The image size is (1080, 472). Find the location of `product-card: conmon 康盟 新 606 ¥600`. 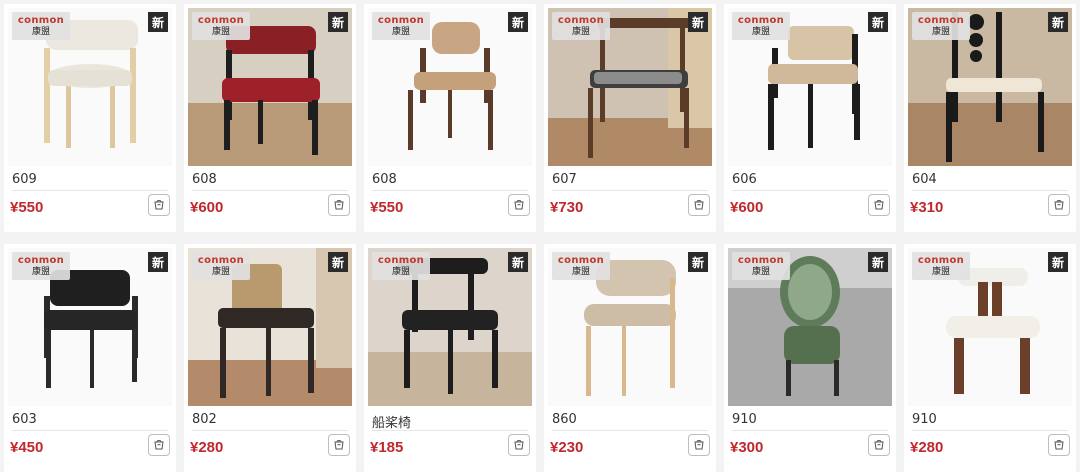

product-card: conmon 康盟 新 606 ¥600 is located at coordinates (810, 118).